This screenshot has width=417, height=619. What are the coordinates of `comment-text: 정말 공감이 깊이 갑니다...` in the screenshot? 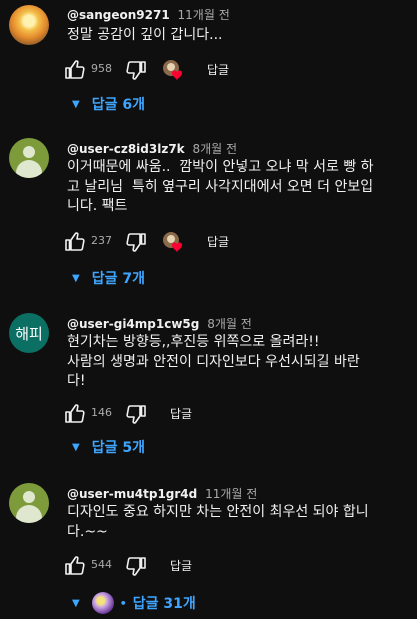 It's located at (145, 35).